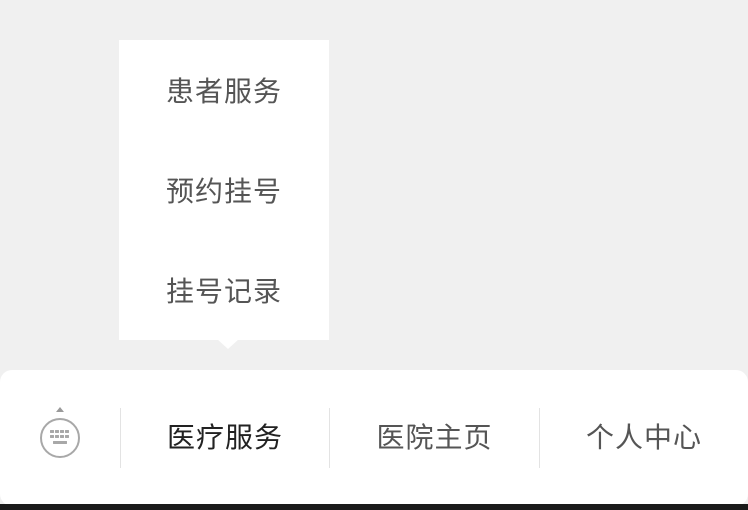 The width and height of the screenshot is (748, 510). I want to click on menu-item-registration-record: 挂号记录, so click(224, 290).